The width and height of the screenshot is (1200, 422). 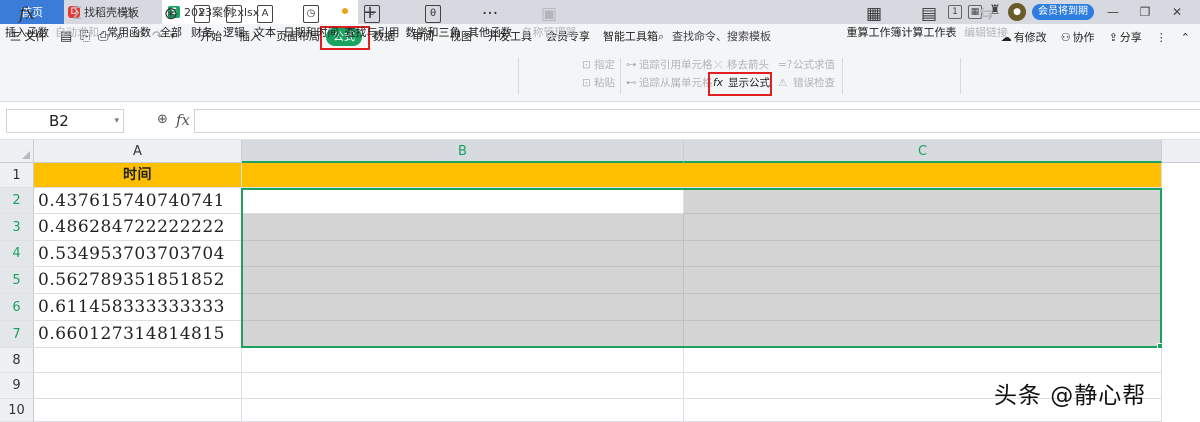 What do you see at coordinates (630, 37) in the screenshot?
I see `tab-smart-toolbox: 智能工具箱` at bounding box center [630, 37].